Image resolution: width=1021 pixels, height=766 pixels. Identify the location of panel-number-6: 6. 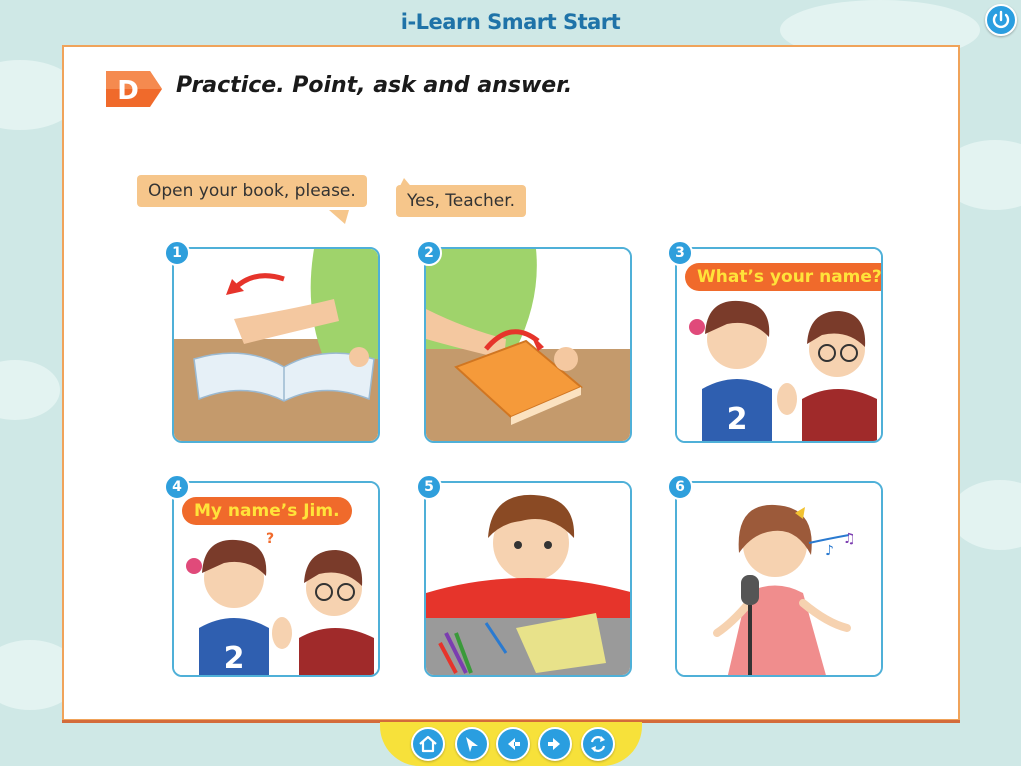
(680, 487).